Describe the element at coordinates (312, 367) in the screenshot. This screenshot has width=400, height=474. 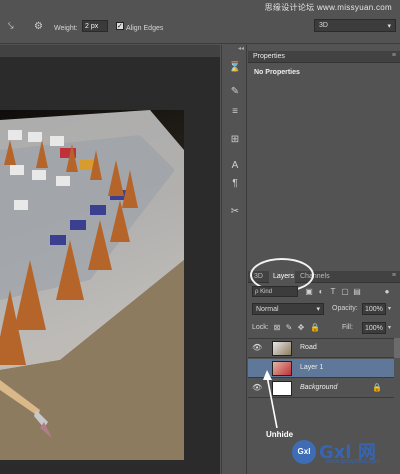
I see `layer-name: Layer 1` at that location.